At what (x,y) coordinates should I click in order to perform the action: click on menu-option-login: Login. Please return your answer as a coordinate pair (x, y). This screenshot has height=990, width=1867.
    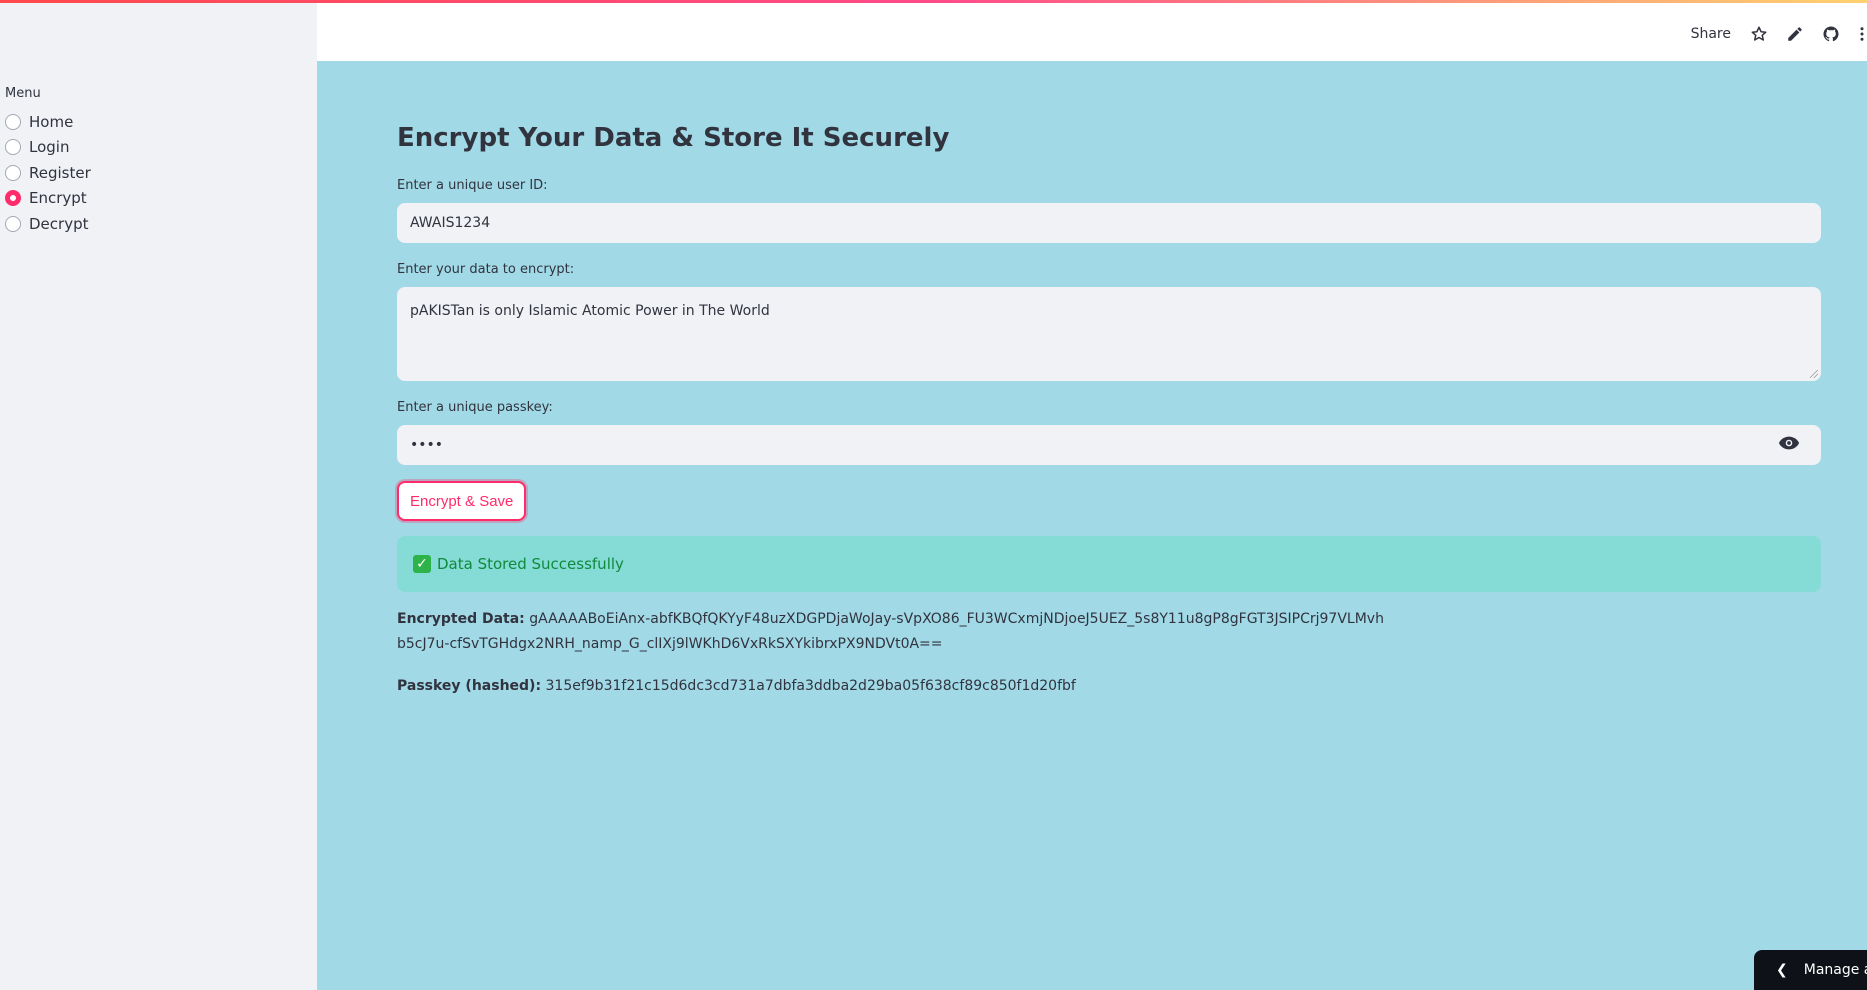
    Looking at the image, I should click on (48, 148).